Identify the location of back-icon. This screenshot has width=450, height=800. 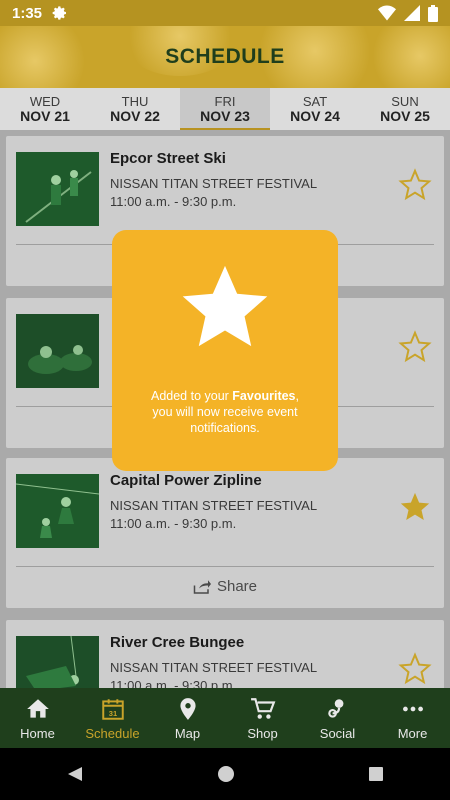
(75, 774).